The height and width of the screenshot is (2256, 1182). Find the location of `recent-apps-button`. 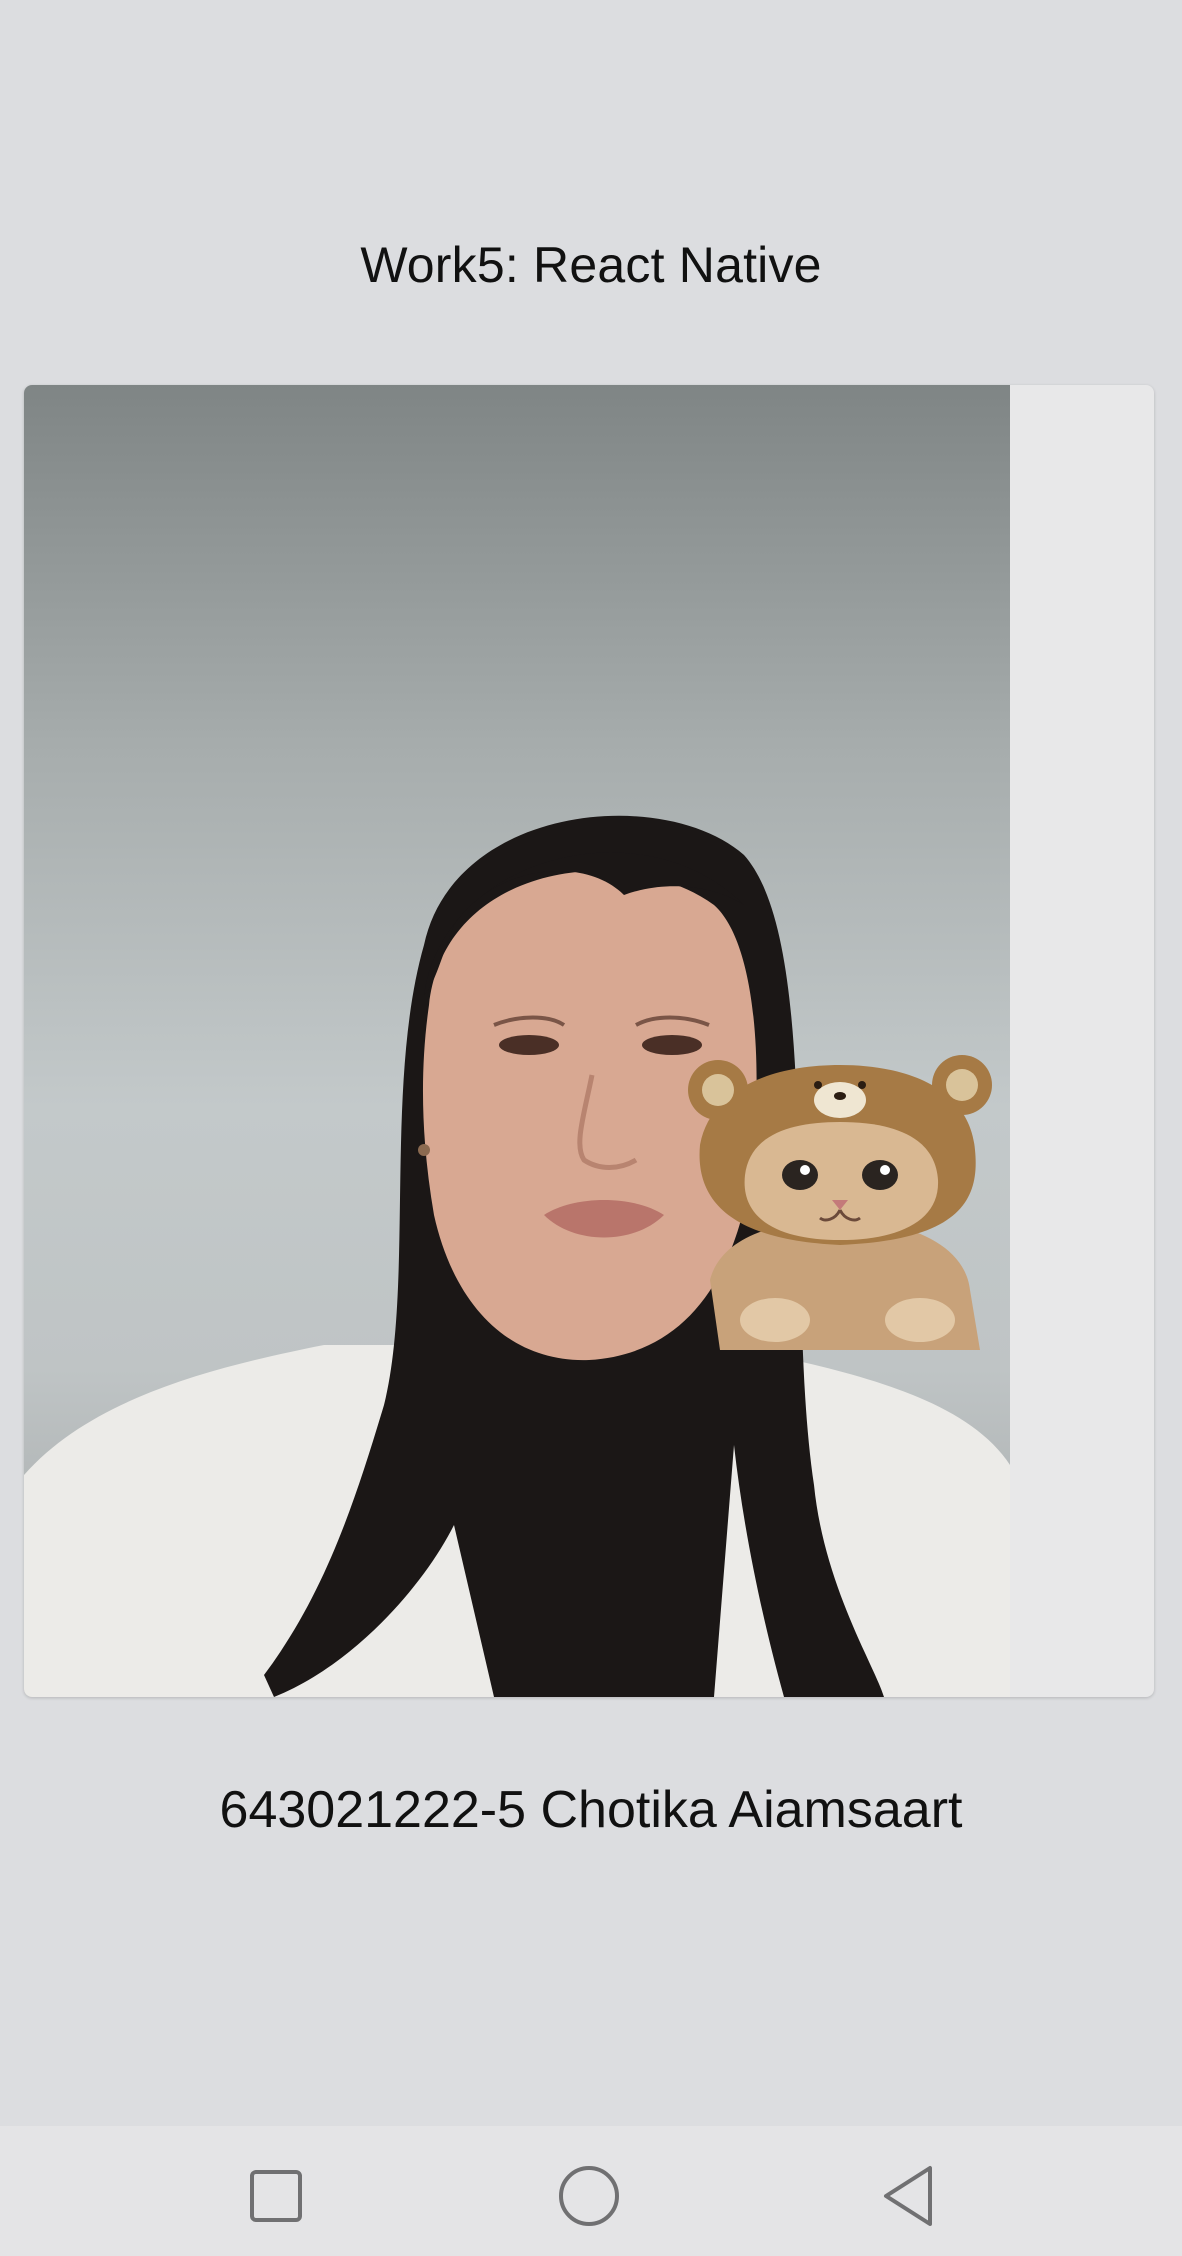

recent-apps-button is located at coordinates (276, 2196).